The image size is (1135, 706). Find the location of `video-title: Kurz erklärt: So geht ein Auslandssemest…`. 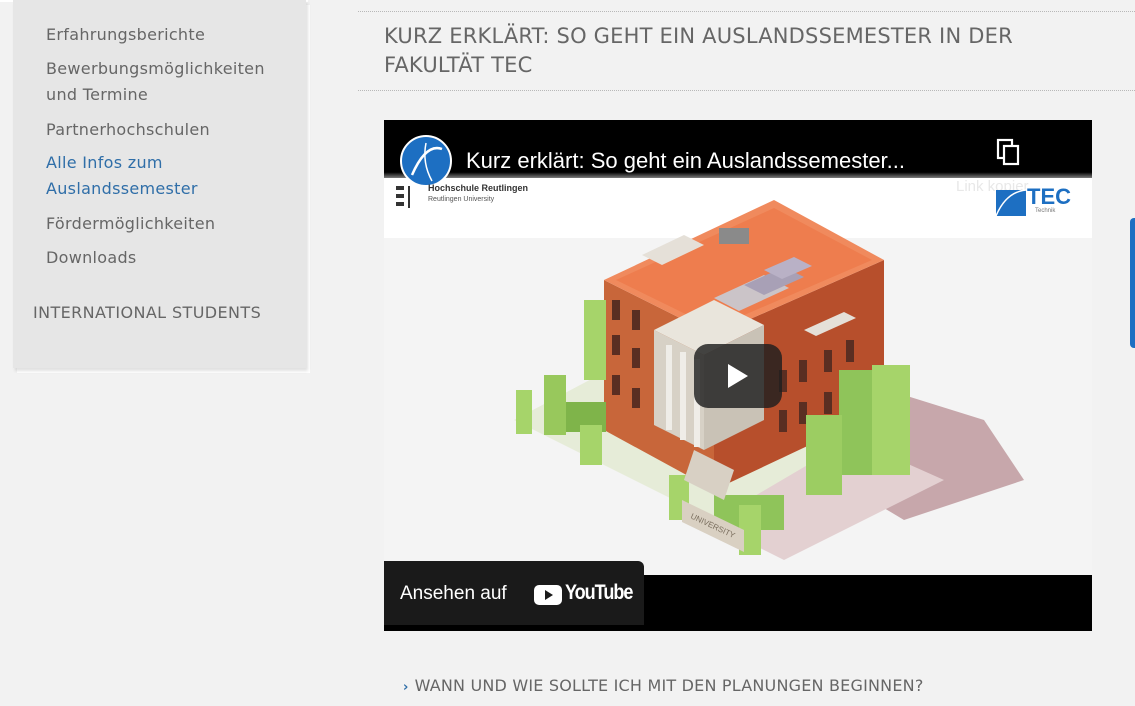

video-title: Kurz erklärt: So geht ein Auslandssemest… is located at coordinates (685, 161).